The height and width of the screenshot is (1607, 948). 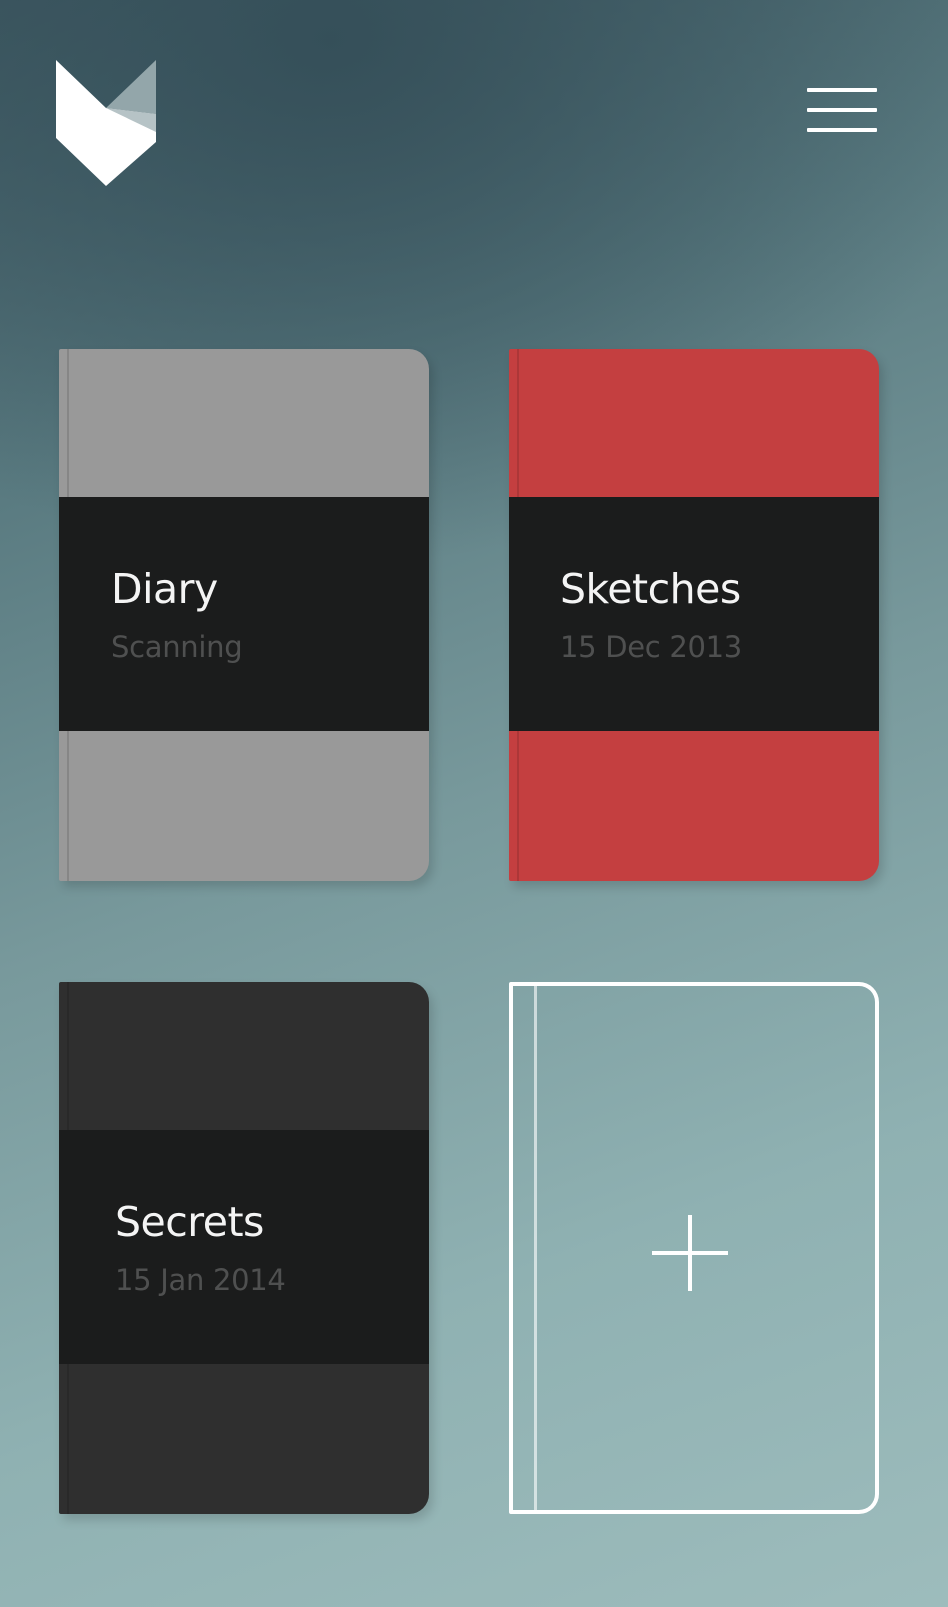 What do you see at coordinates (842, 90) in the screenshot?
I see `menu-bar-top` at bounding box center [842, 90].